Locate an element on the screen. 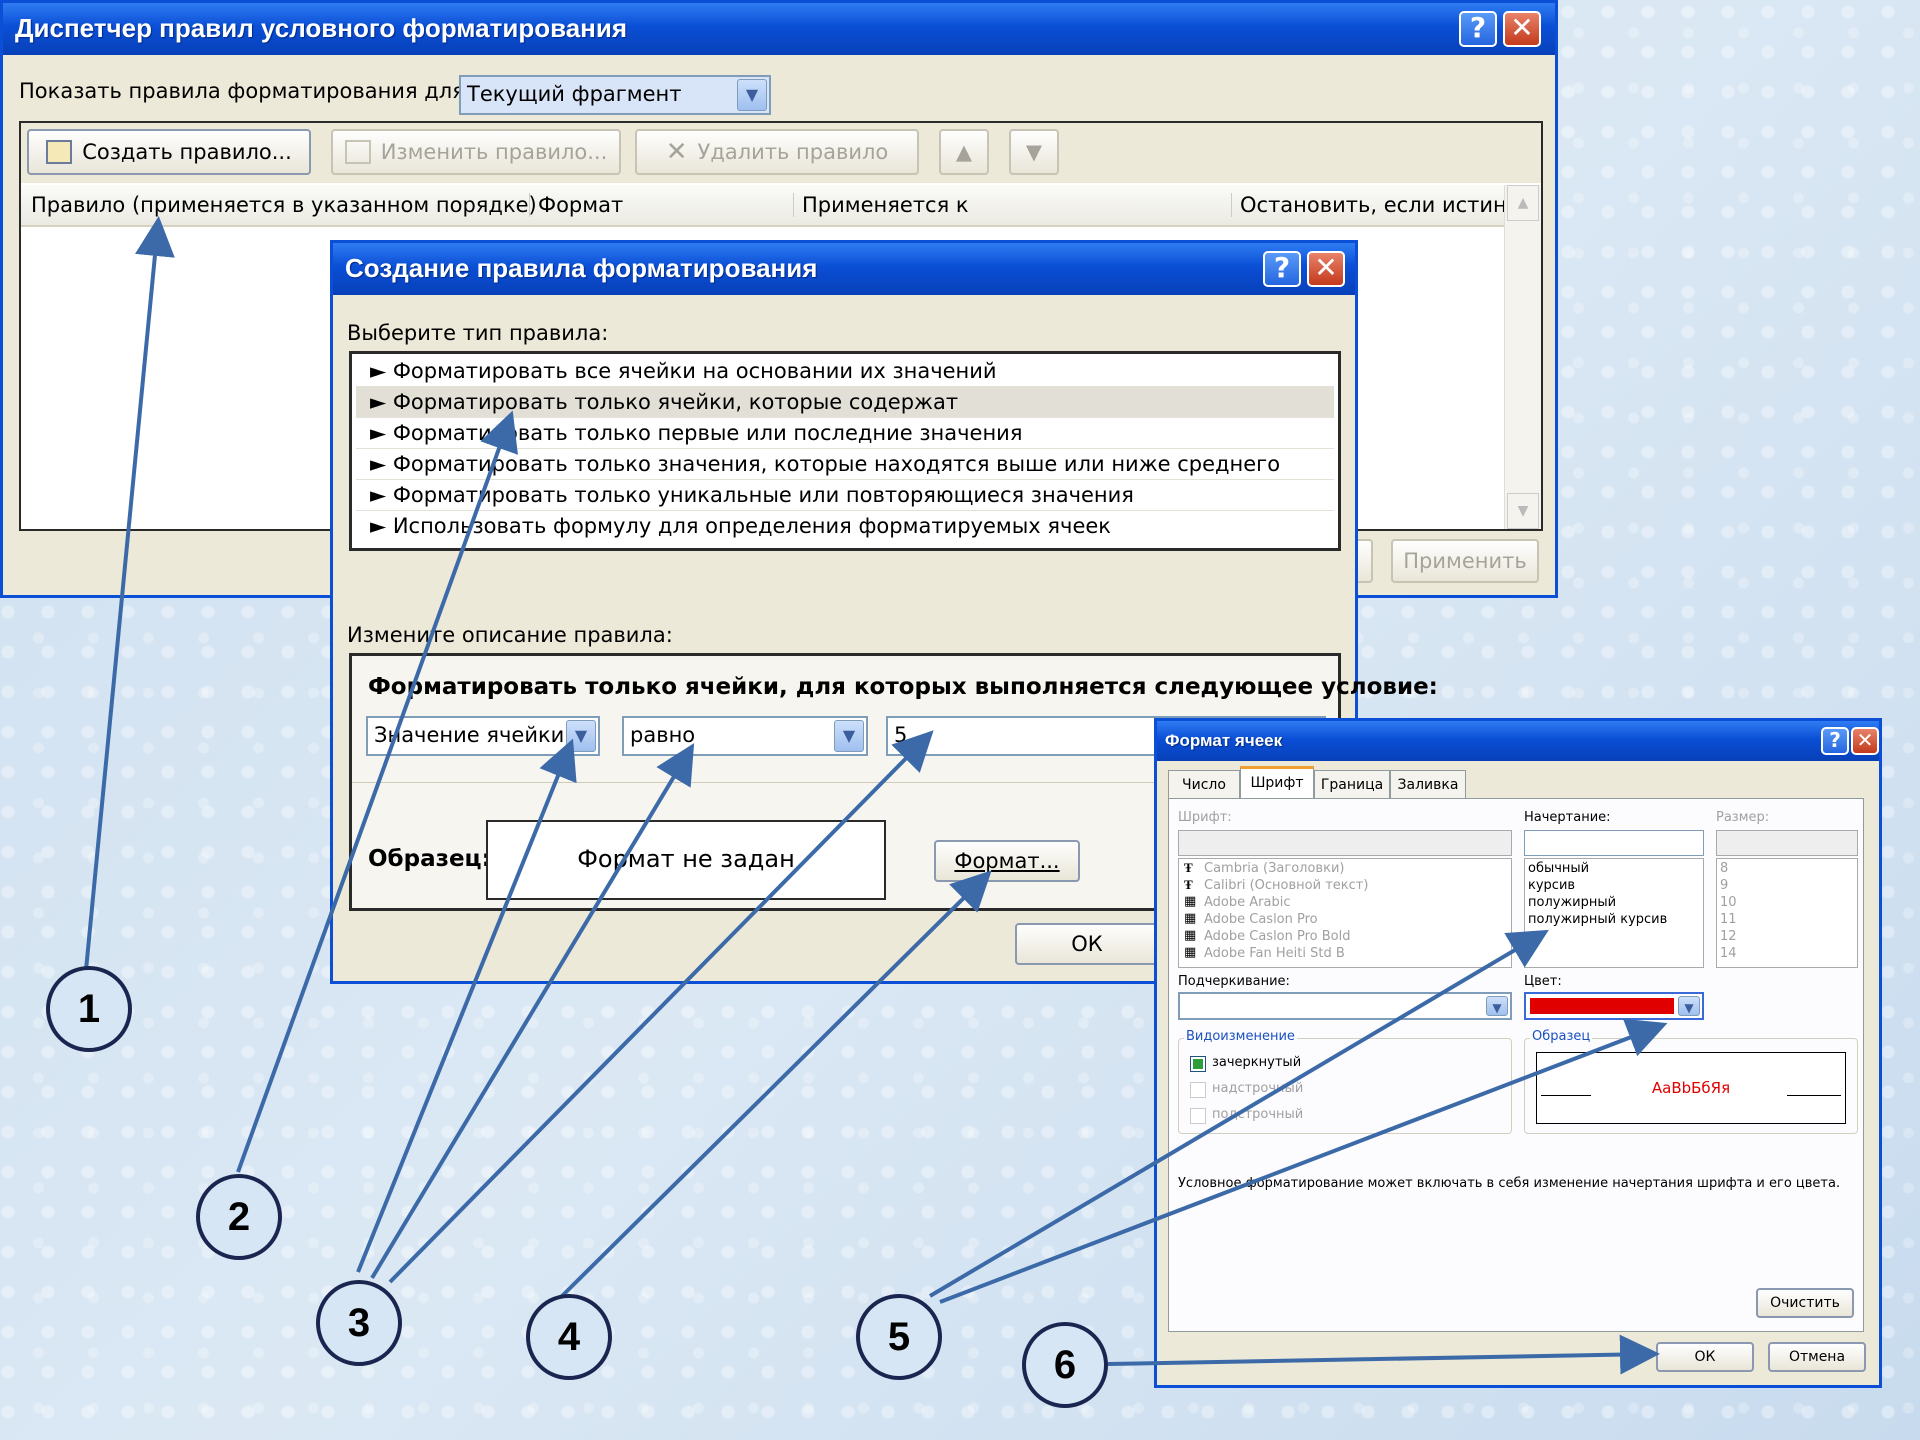 This screenshot has width=1920, height=1440. scroll-down-icon: ▼ is located at coordinates (1523, 511).